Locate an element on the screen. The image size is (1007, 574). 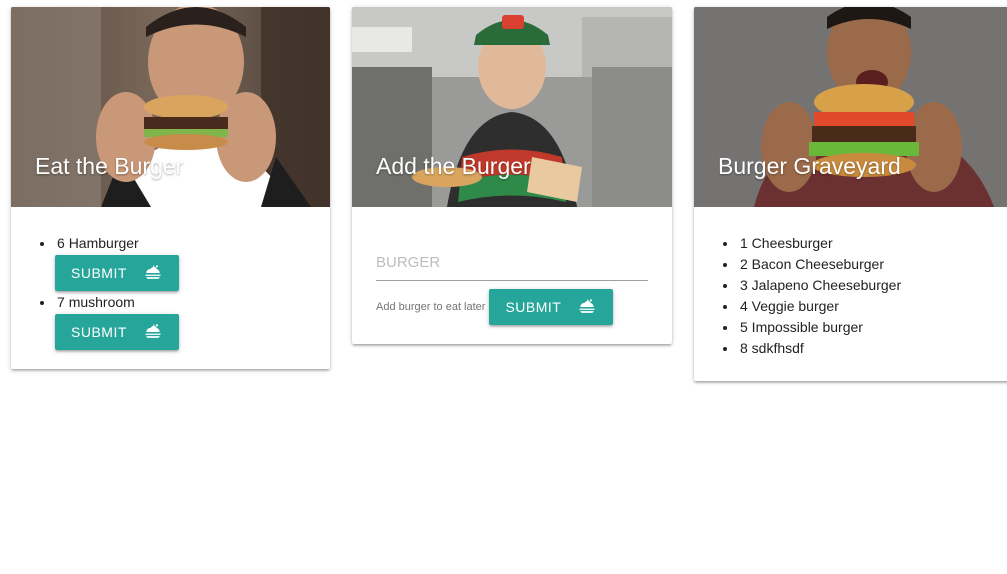
burger-name: Hamburger is located at coordinates (103, 243).